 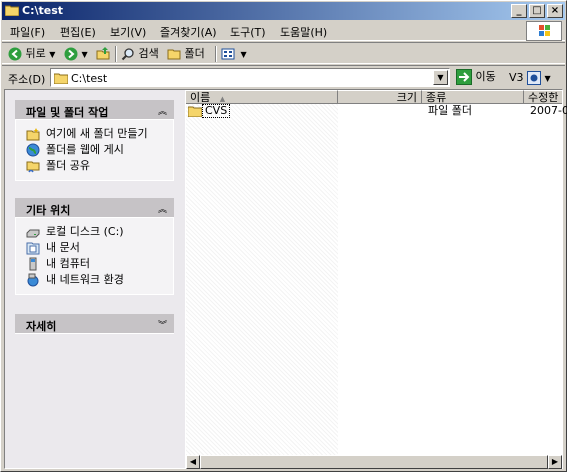 I want to click on my-computer-icon, so click(x=33, y=264).